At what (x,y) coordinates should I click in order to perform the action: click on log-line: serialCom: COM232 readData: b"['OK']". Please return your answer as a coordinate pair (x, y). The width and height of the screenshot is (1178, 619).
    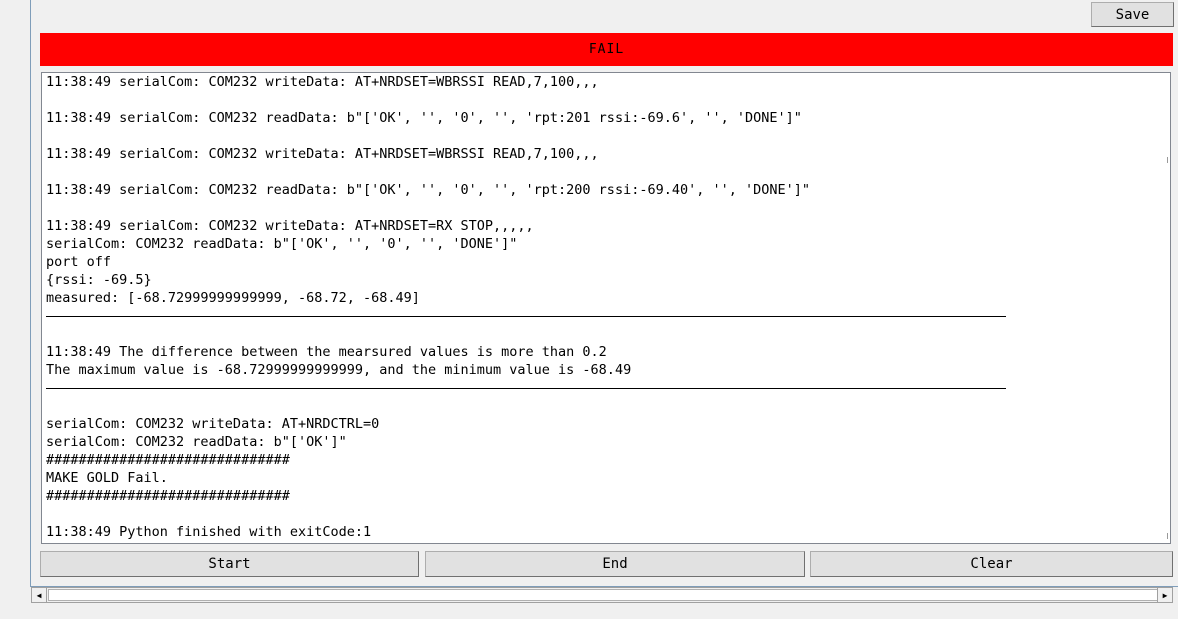
    Looking at the image, I should click on (196, 442).